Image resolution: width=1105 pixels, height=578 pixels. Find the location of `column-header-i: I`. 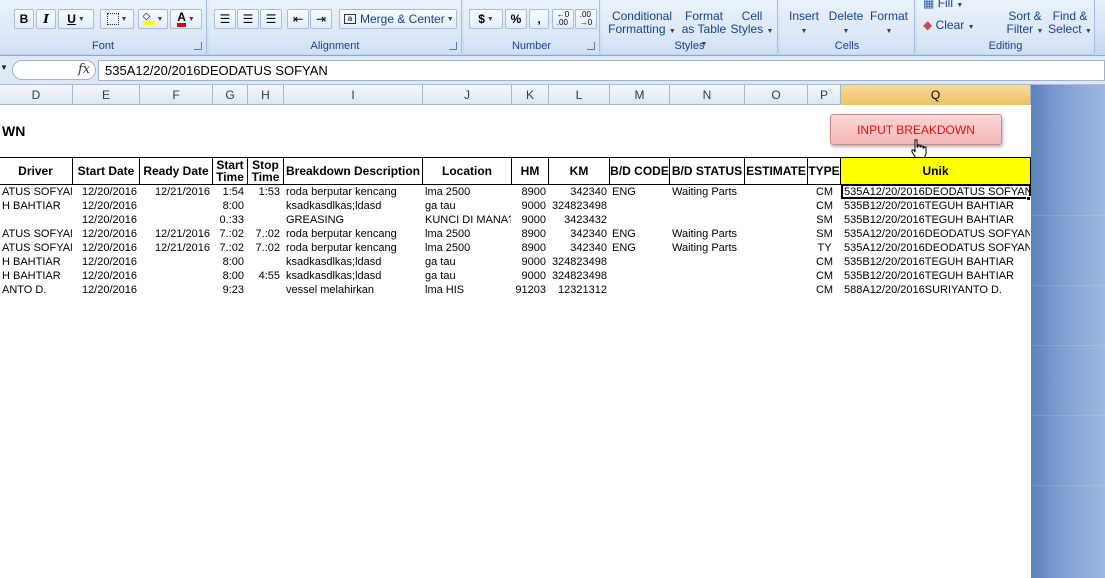

column-header-i: I is located at coordinates (353, 95).